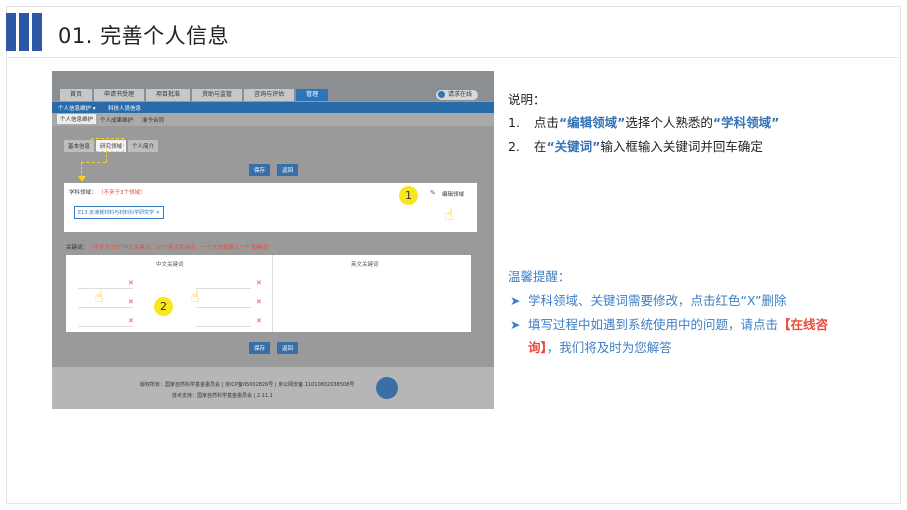 The width and height of the screenshot is (907, 510). I want to click on arrow-down-icon, so click(82, 179).